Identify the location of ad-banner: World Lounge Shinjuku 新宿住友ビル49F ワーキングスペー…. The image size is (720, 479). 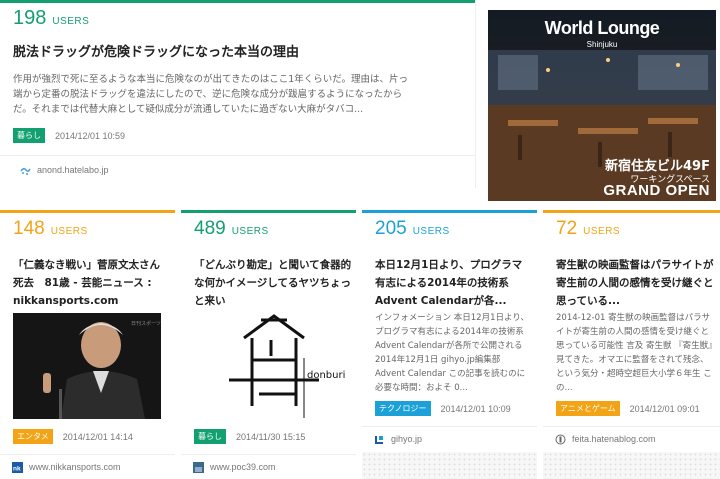
(602, 105).